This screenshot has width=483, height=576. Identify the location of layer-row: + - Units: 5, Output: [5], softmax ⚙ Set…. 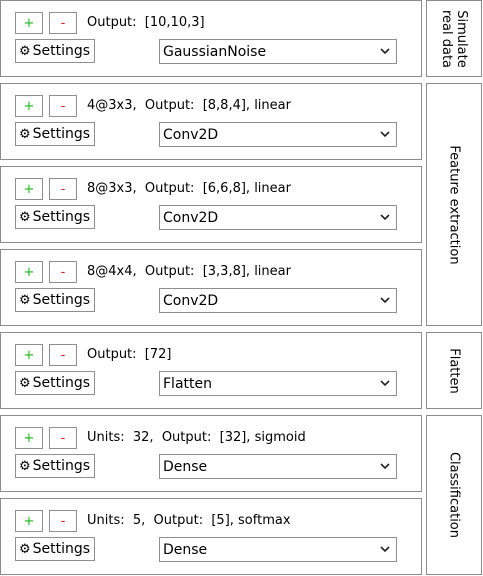
(211, 536).